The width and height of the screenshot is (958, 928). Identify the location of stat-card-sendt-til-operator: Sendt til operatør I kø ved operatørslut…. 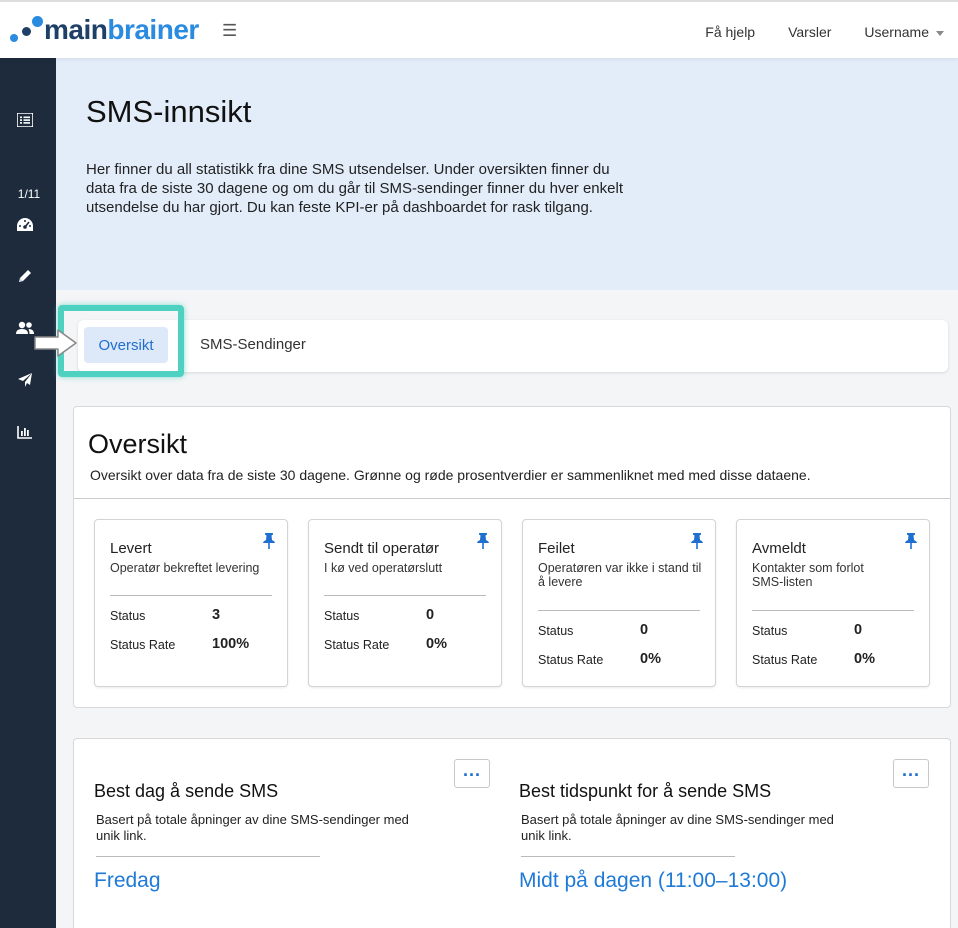
(405, 603).